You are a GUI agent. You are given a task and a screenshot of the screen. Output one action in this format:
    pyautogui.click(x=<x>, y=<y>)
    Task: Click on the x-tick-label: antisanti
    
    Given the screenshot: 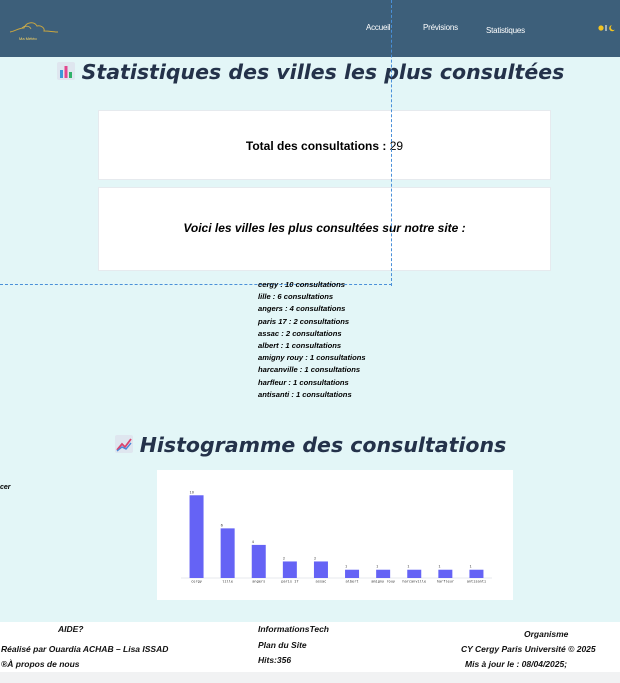 What is the action you would take?
    pyautogui.click(x=476, y=582)
    